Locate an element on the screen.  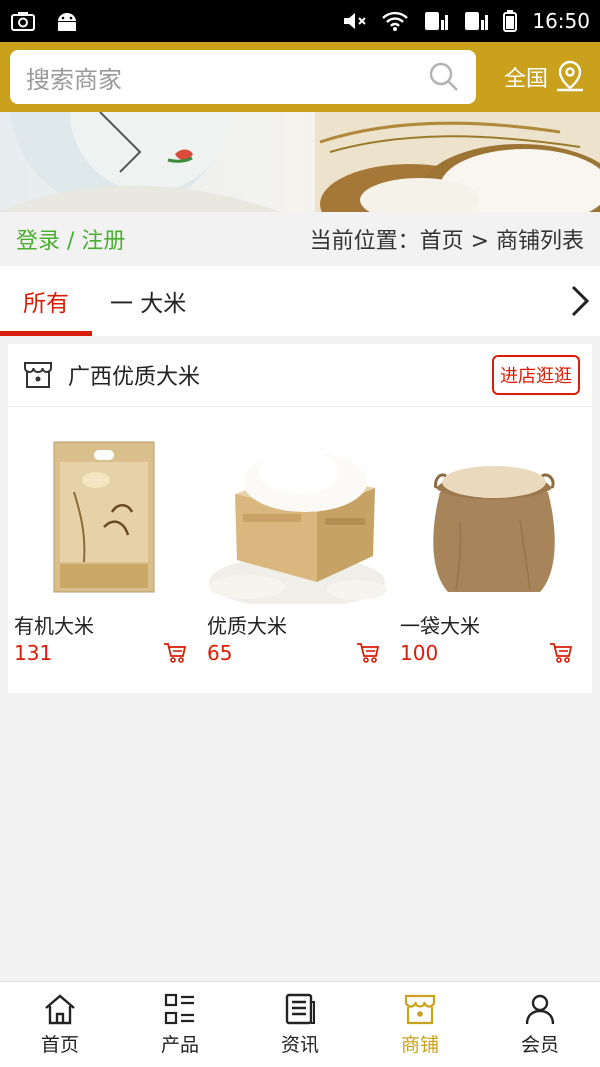
news-icon is located at coordinates (300, 1009).